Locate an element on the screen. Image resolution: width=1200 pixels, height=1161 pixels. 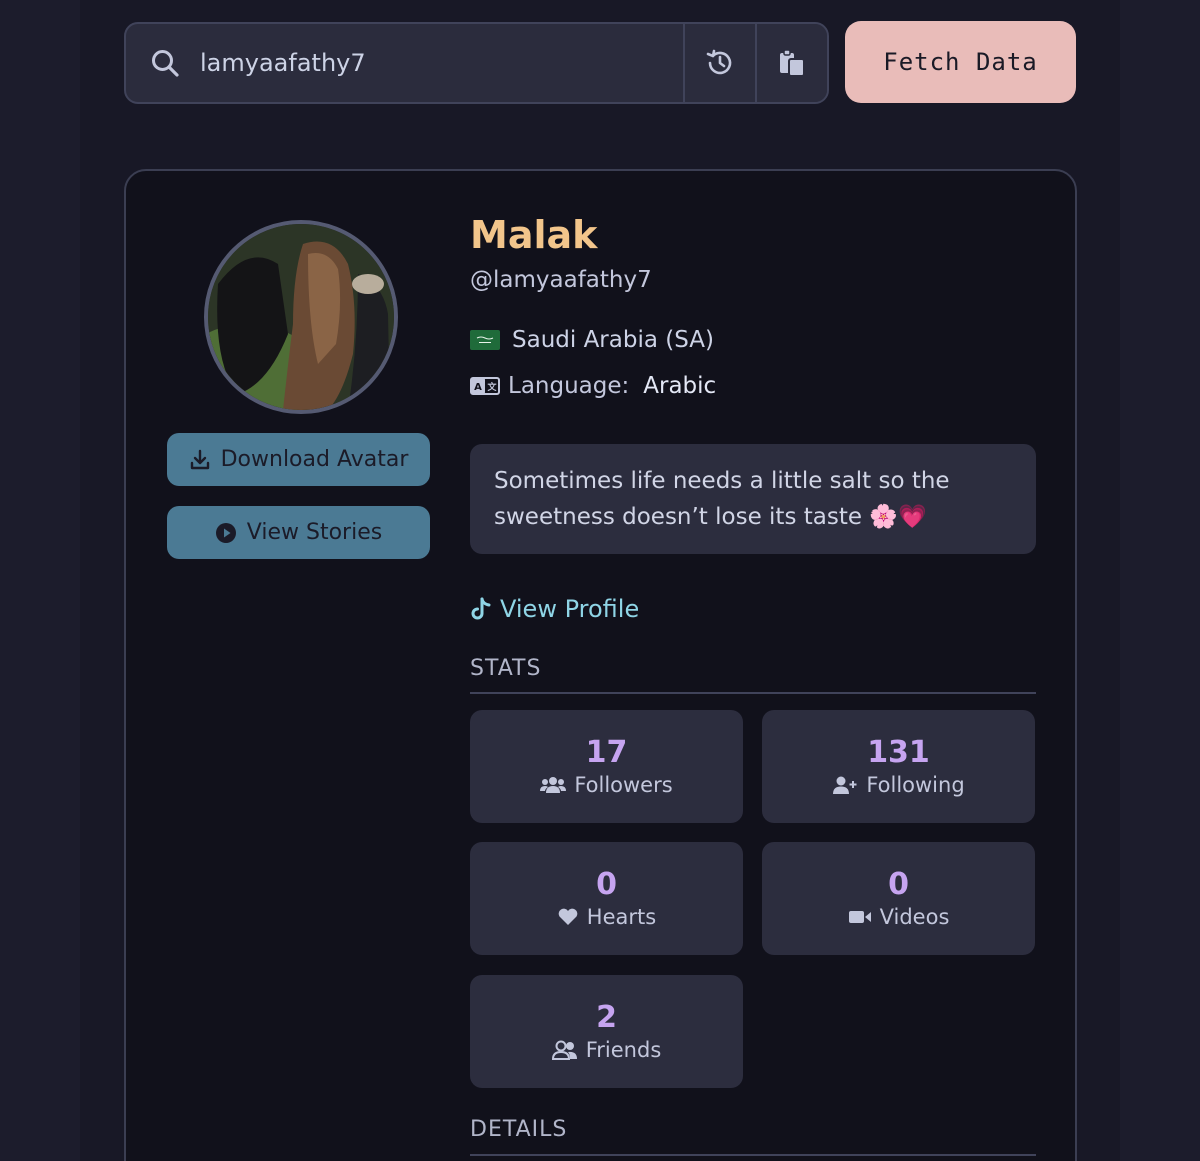
page-margin-right is located at coordinates (1160, 580).